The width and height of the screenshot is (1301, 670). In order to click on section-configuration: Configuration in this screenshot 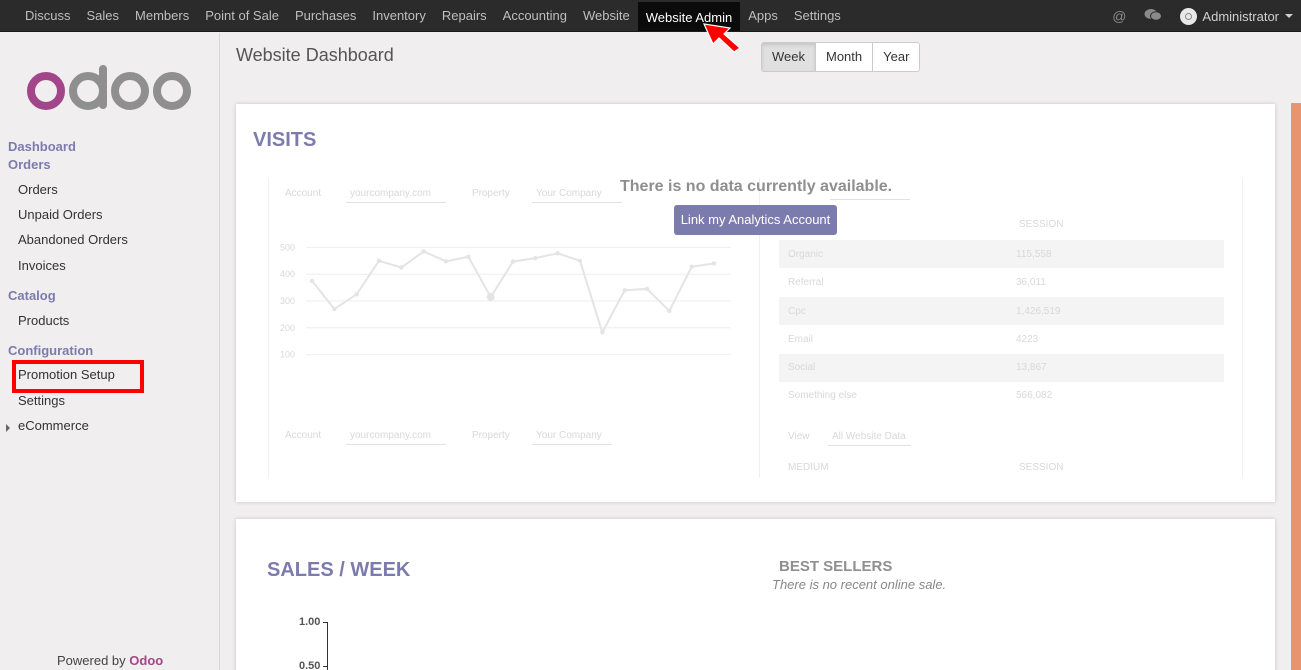, I will do `click(51, 350)`.